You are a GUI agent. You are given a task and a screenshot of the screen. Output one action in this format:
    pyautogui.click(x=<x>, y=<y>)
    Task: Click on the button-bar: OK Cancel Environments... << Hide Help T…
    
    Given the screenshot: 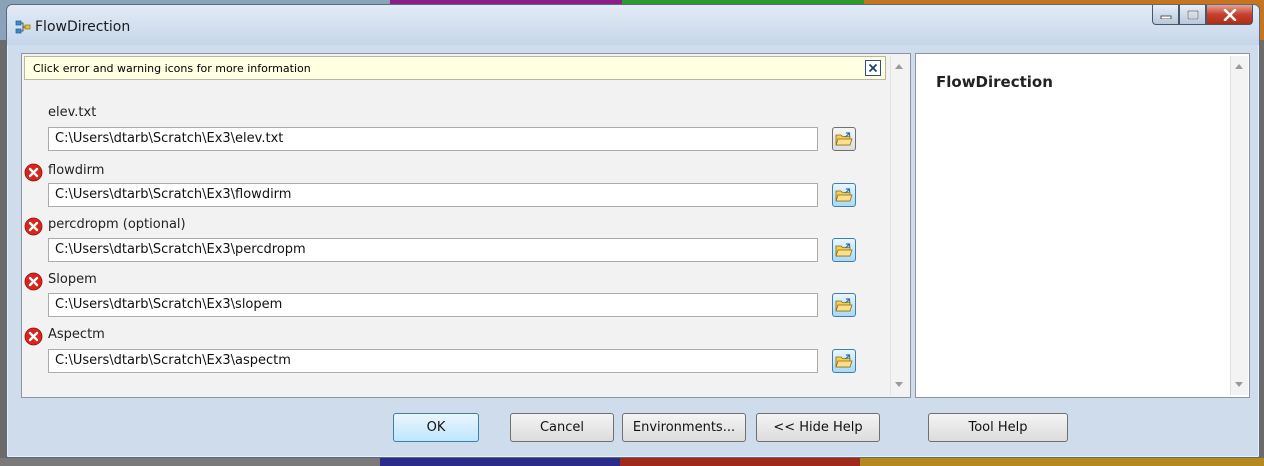 What is the action you would take?
    pyautogui.click(x=633, y=427)
    